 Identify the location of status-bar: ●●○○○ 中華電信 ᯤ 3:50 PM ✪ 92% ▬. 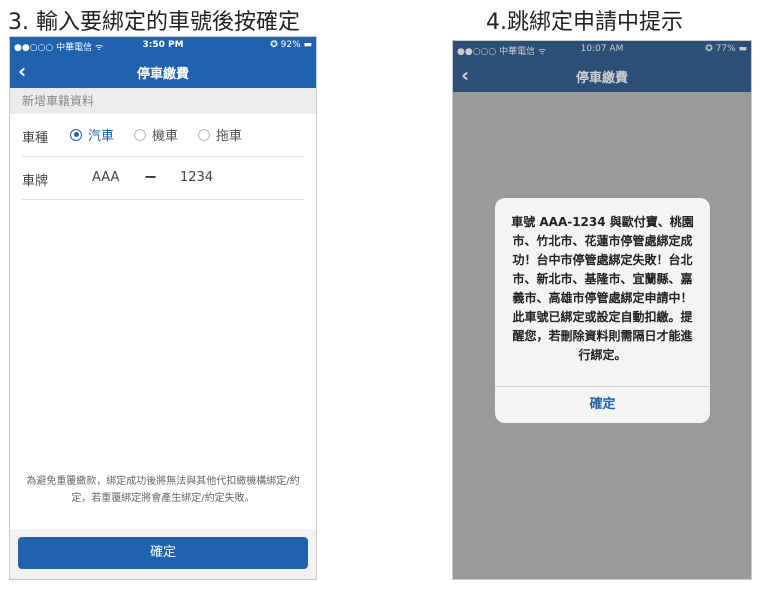
(163, 46).